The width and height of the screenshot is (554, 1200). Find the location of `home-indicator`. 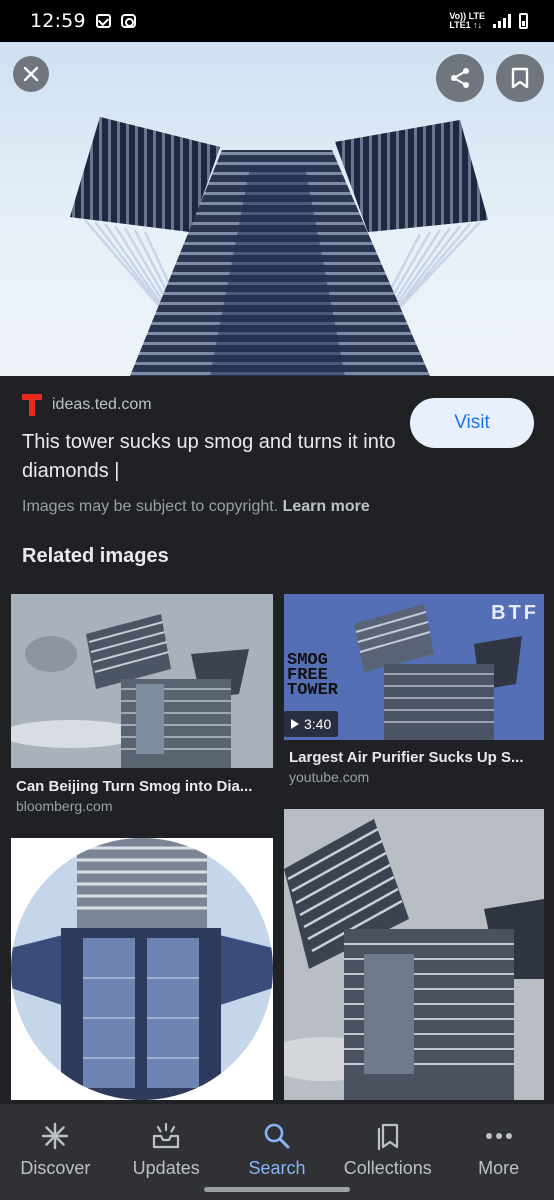

home-indicator is located at coordinates (277, 1189).